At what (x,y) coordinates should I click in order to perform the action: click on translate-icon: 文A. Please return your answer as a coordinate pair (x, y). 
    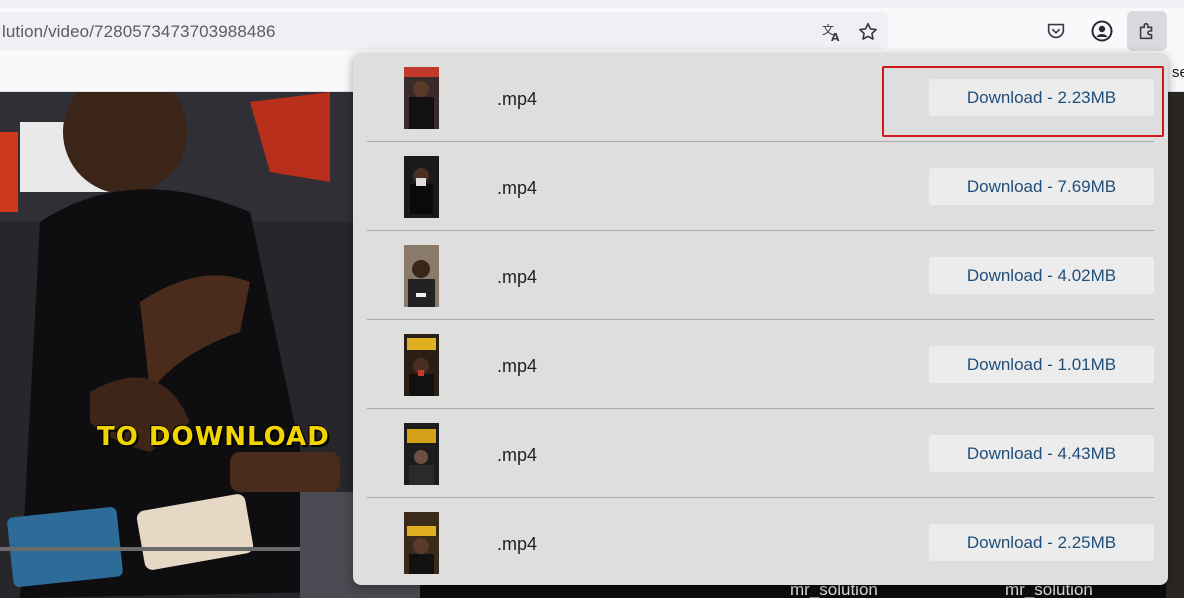
    Looking at the image, I should click on (832, 32).